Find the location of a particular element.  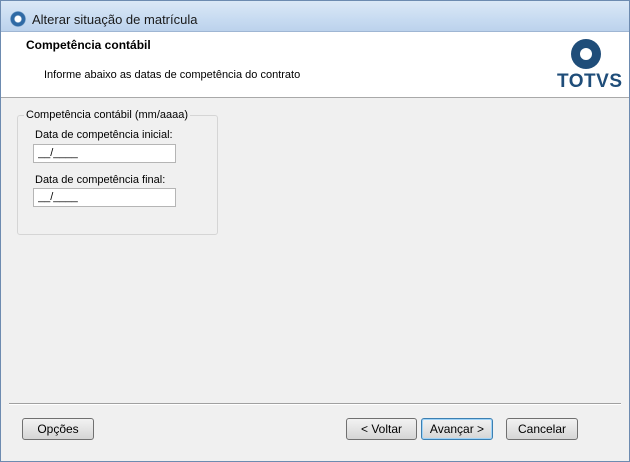

initial-date-label: Data de competência inicial: is located at coordinates (104, 135).